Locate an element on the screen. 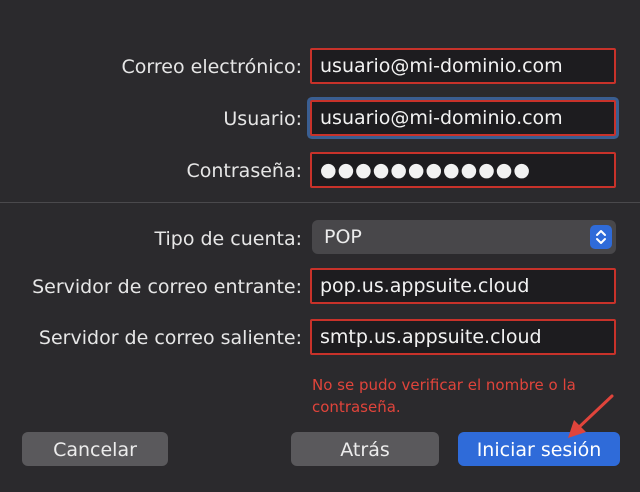 Image resolution: width=640 pixels, height=492 pixels. arrow-annotation-icon is located at coordinates (590, 419).